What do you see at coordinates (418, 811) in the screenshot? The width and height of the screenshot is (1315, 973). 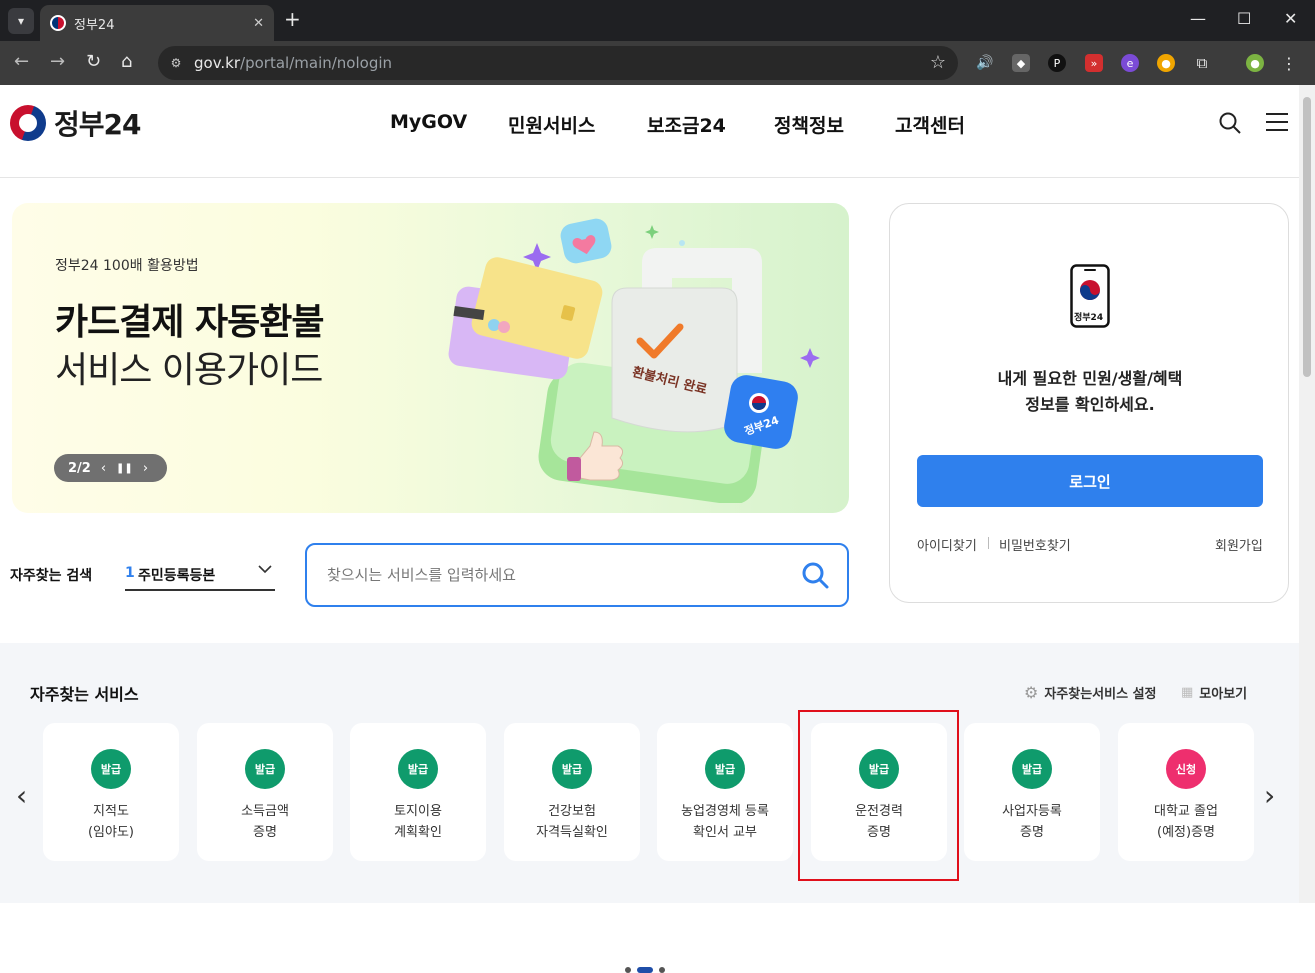 I see `service-name-line1: 토지이용` at bounding box center [418, 811].